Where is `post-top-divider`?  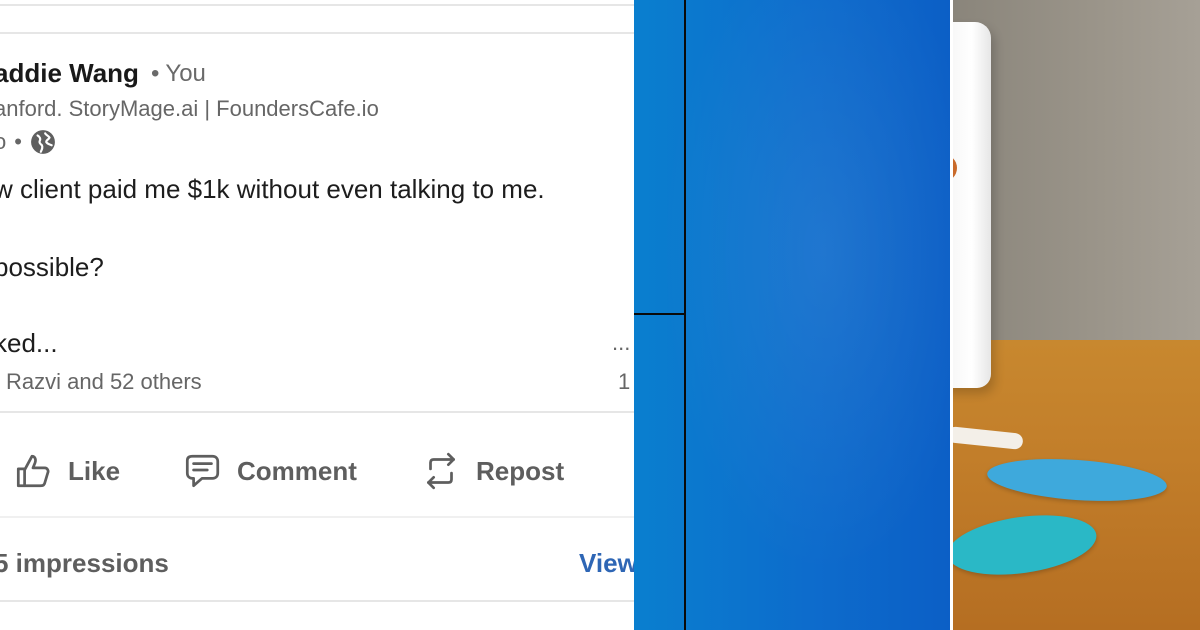 post-top-divider is located at coordinates (317, 33).